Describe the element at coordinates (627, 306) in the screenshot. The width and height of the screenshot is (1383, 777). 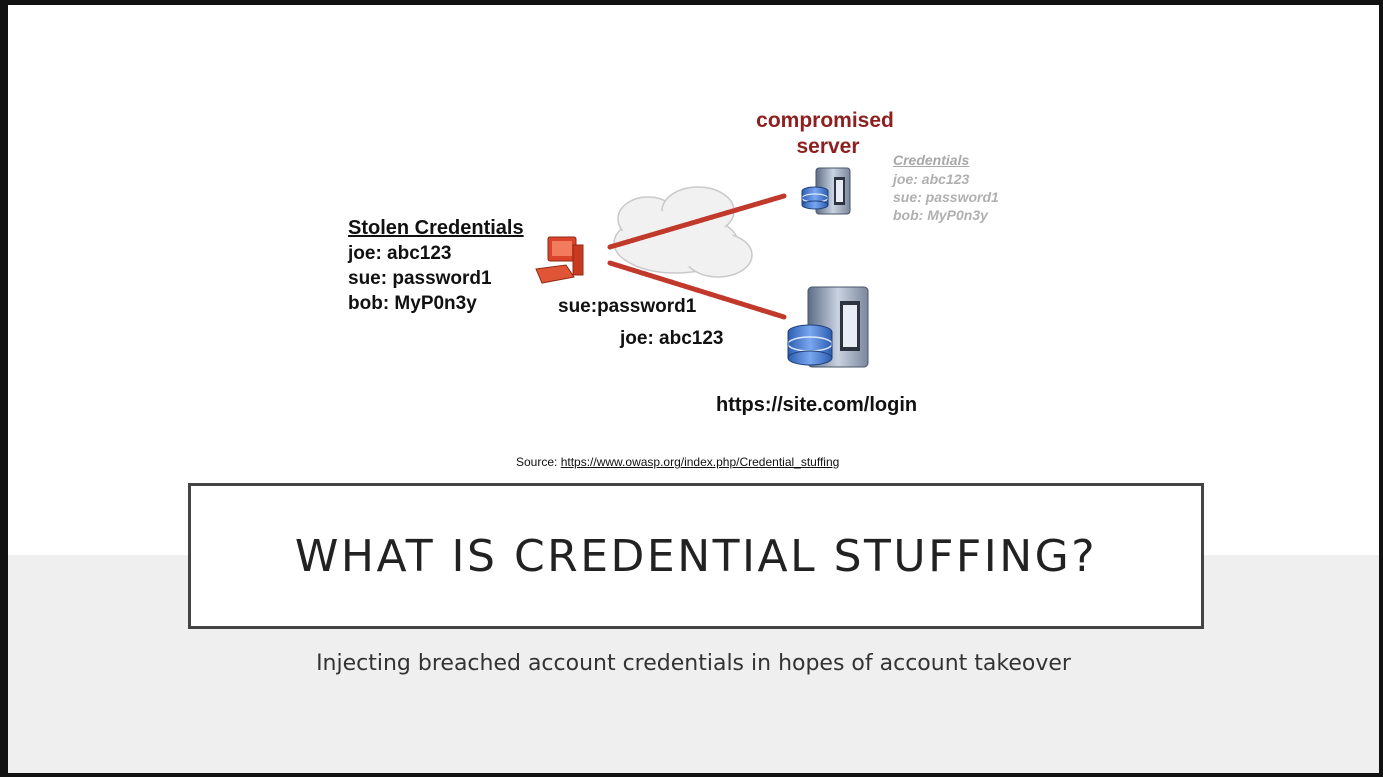
I see `sent-credential-1: sue:password1` at that location.